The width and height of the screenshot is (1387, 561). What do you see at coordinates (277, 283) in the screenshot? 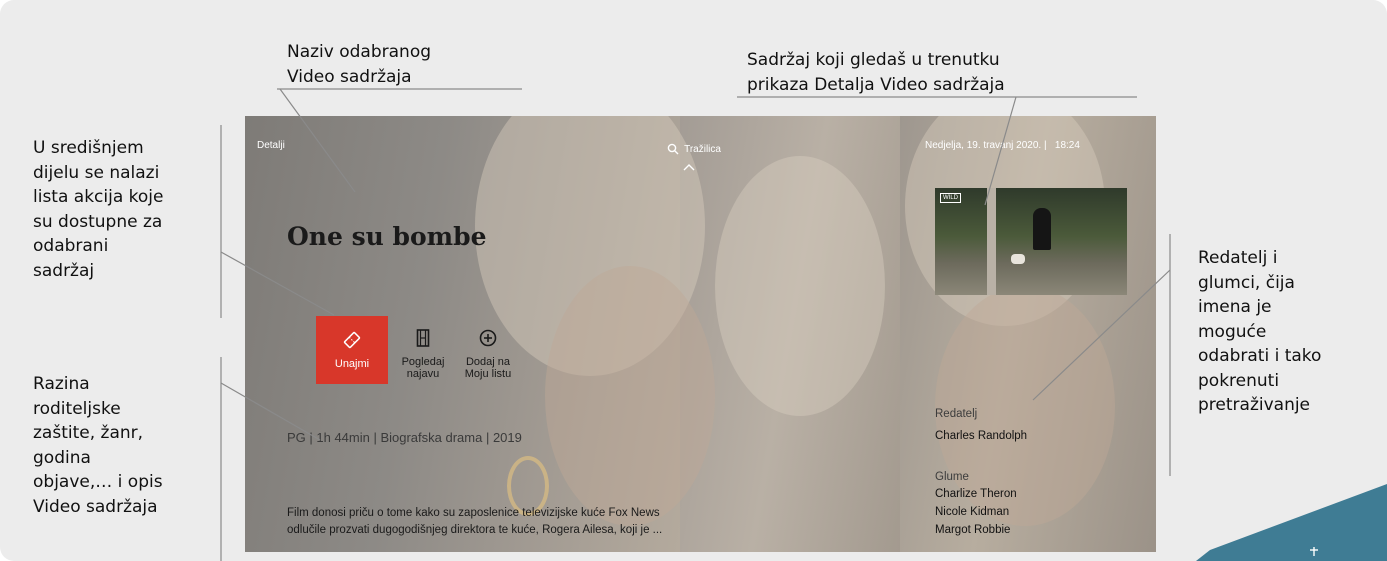
I see `actions-callout-pointer` at bounding box center [277, 283].